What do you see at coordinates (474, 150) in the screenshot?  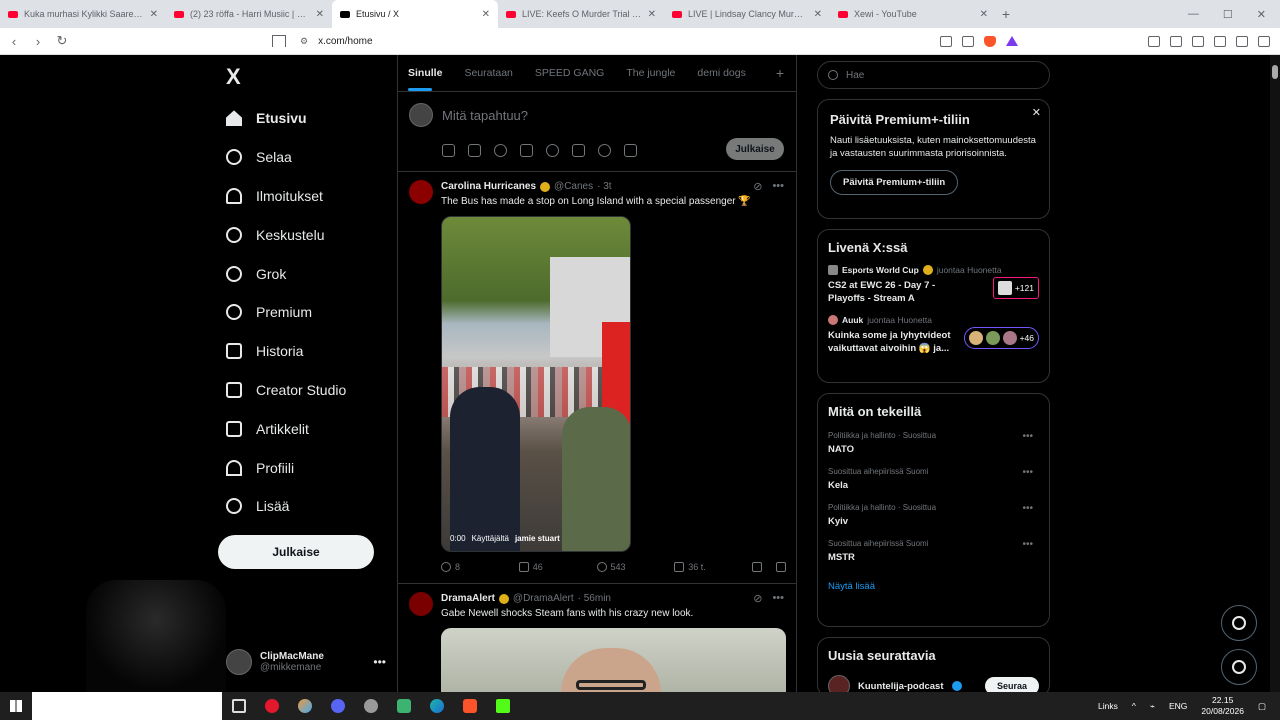 I see `gif-icon` at bounding box center [474, 150].